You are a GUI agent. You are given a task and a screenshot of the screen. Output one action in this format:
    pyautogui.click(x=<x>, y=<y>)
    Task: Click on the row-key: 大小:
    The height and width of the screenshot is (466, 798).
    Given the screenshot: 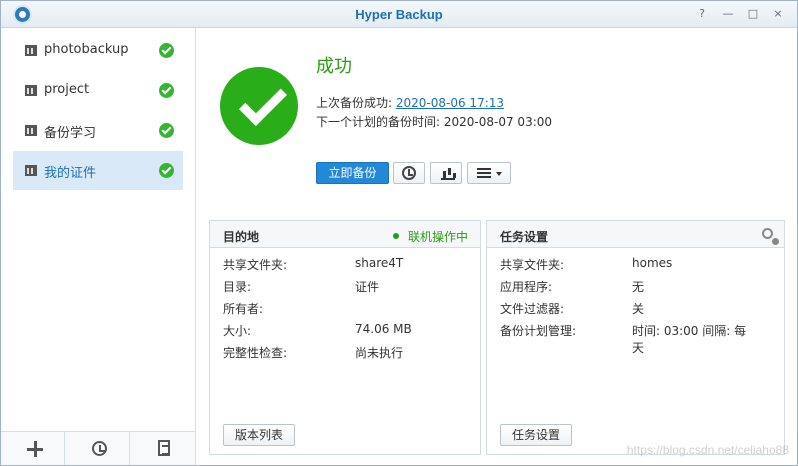 What is the action you would take?
    pyautogui.click(x=237, y=331)
    